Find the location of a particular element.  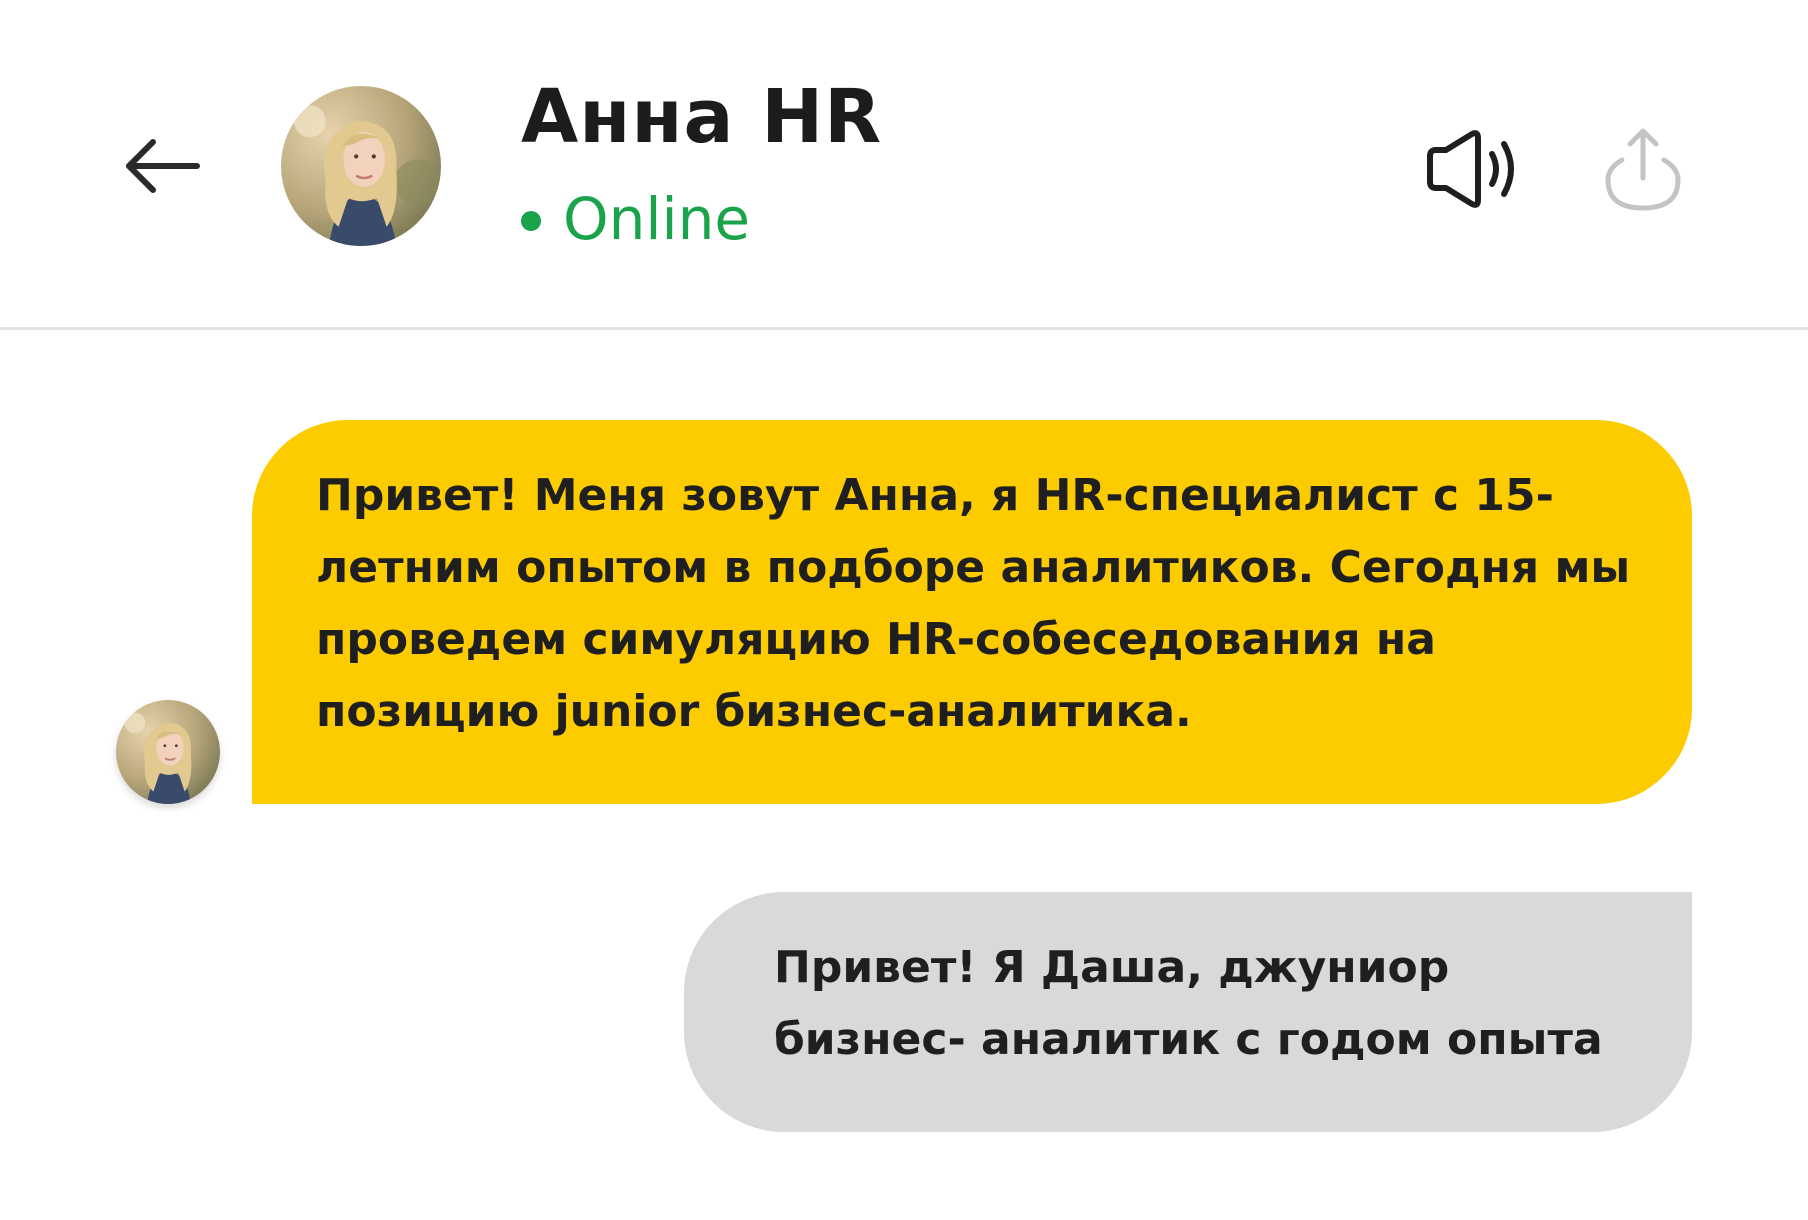

sound-button is located at coordinates (1472, 169).